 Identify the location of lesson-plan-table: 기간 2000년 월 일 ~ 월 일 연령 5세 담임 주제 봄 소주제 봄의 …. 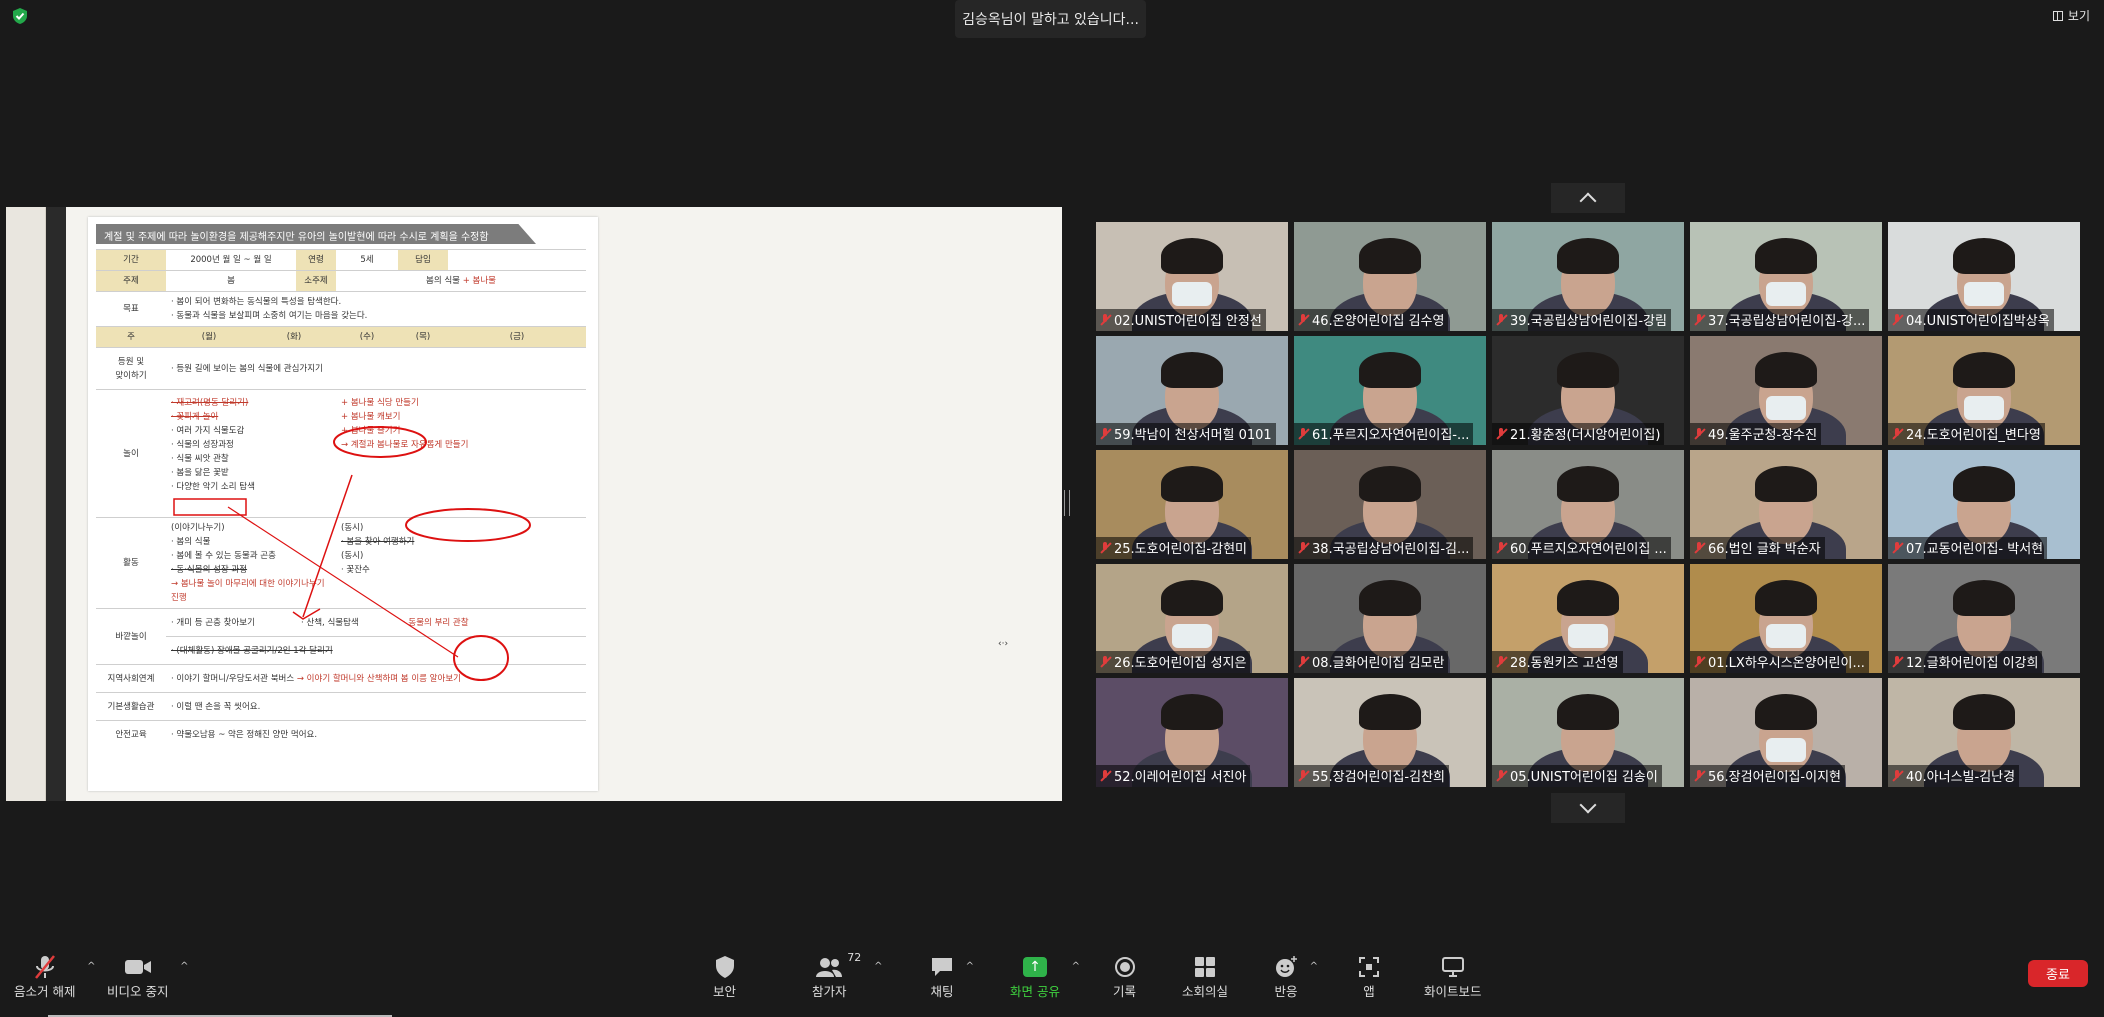
(341, 499).